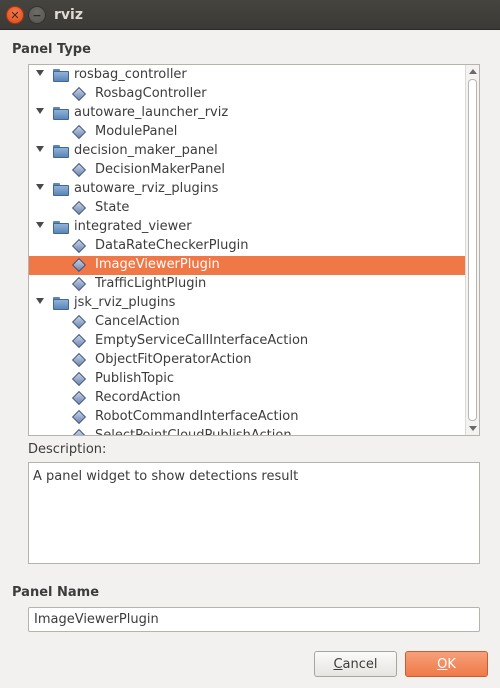  What do you see at coordinates (51, 49) in the screenshot?
I see `panel-type-heading: Panel Type` at bounding box center [51, 49].